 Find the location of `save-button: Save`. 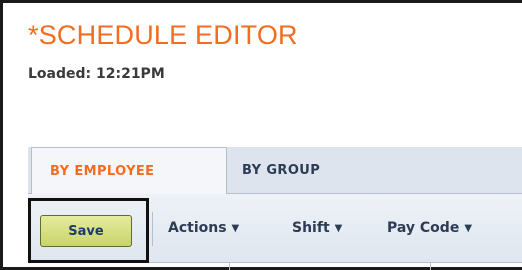

save-button: Save is located at coordinates (86, 231).